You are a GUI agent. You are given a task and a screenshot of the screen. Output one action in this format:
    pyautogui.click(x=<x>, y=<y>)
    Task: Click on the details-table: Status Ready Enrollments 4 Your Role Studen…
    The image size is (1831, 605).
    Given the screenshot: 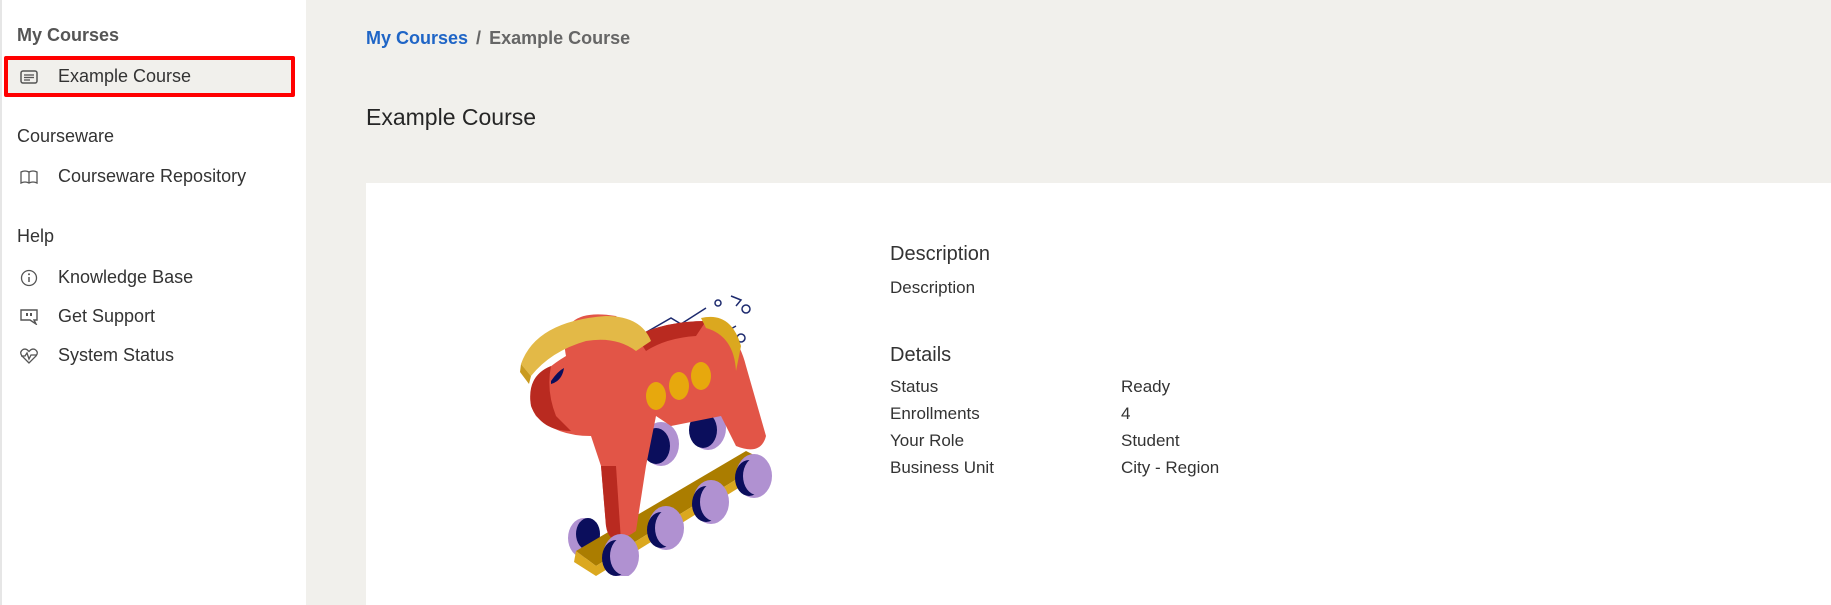 What is the action you would take?
    pyautogui.click(x=1054, y=427)
    